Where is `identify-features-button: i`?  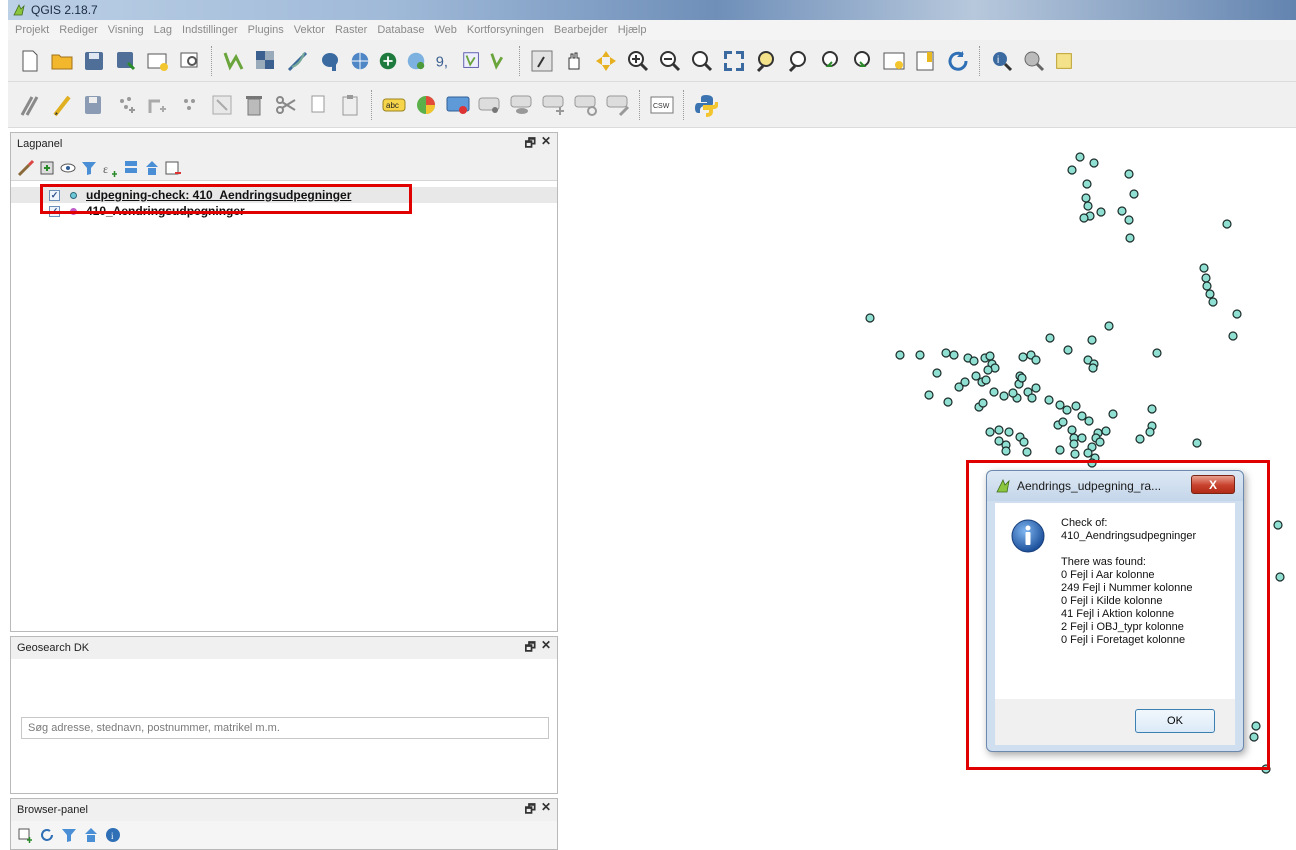
identify-features-button: i is located at coordinates (1002, 61).